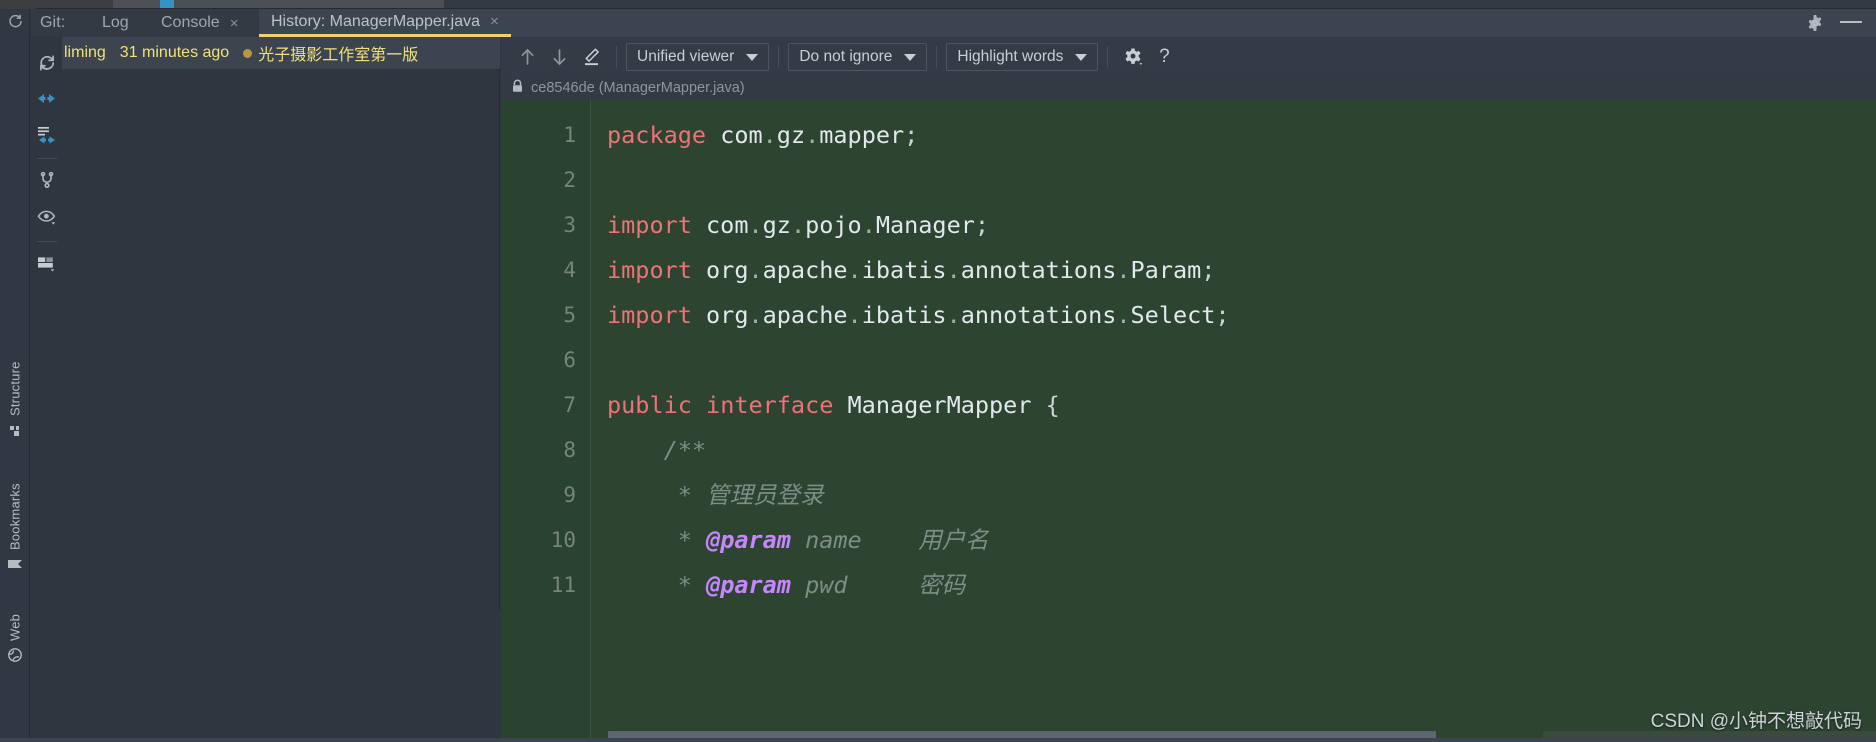  Describe the element at coordinates (569, 270) in the screenshot. I see `line-number: 4` at that location.